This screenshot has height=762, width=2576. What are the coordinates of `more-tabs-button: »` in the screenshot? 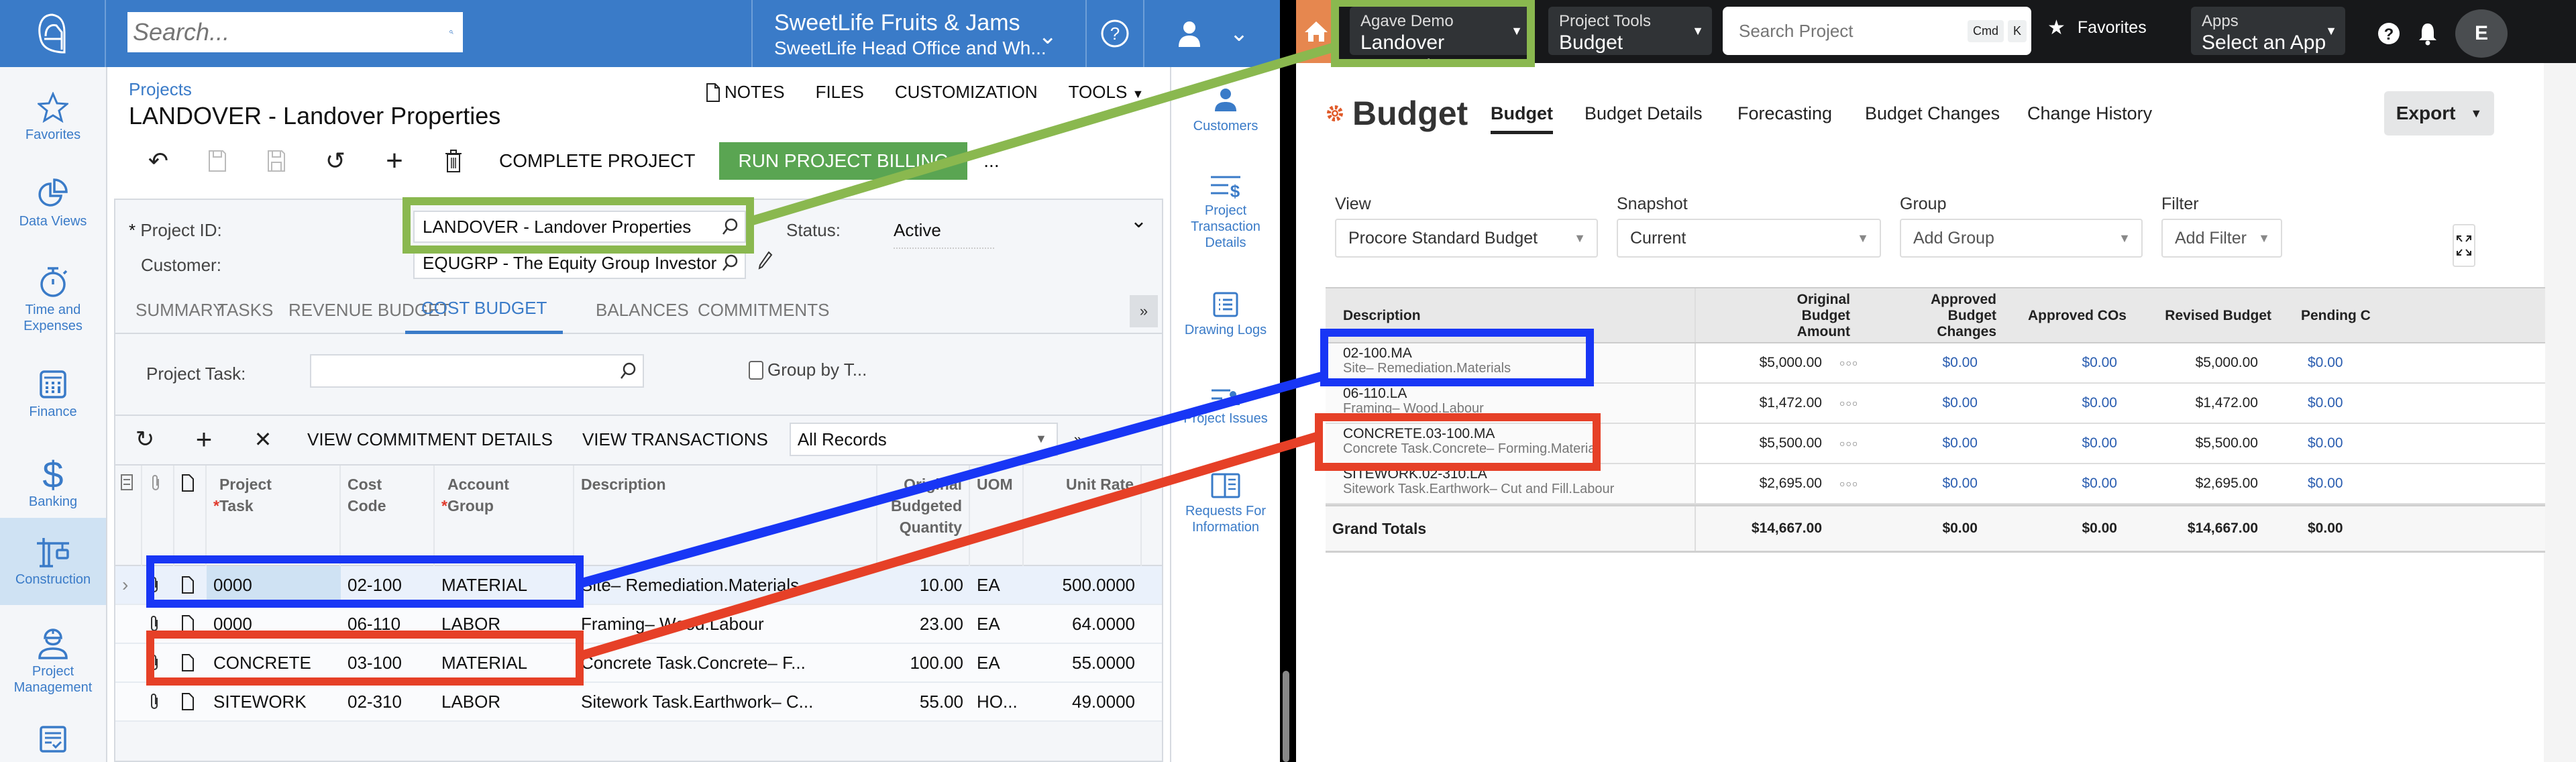 It's located at (1144, 311).